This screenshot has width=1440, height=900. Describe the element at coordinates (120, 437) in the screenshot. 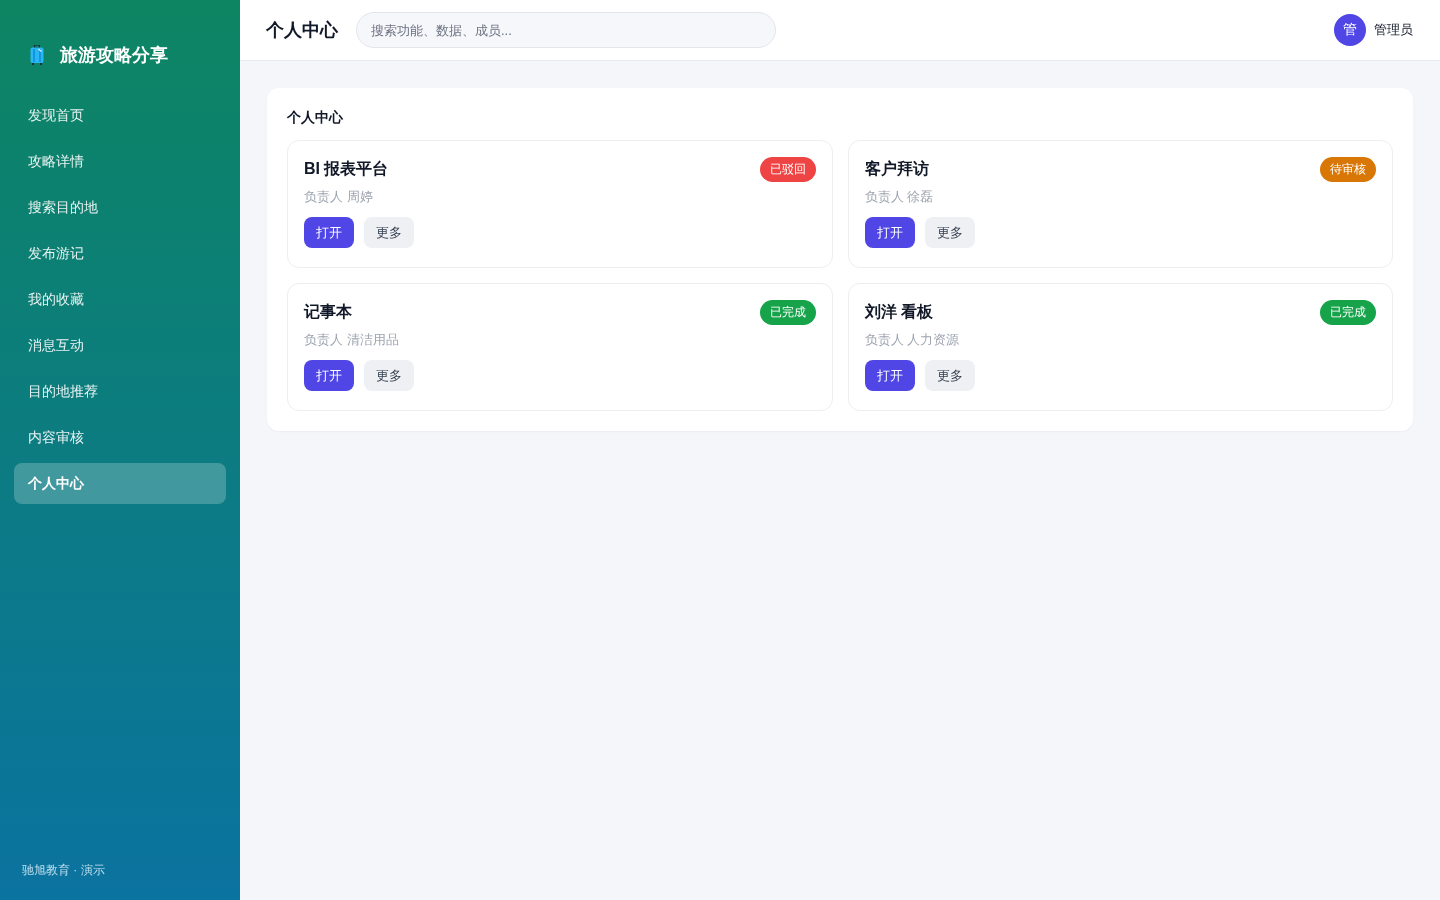

I see `nav-item: 内容审核` at that location.